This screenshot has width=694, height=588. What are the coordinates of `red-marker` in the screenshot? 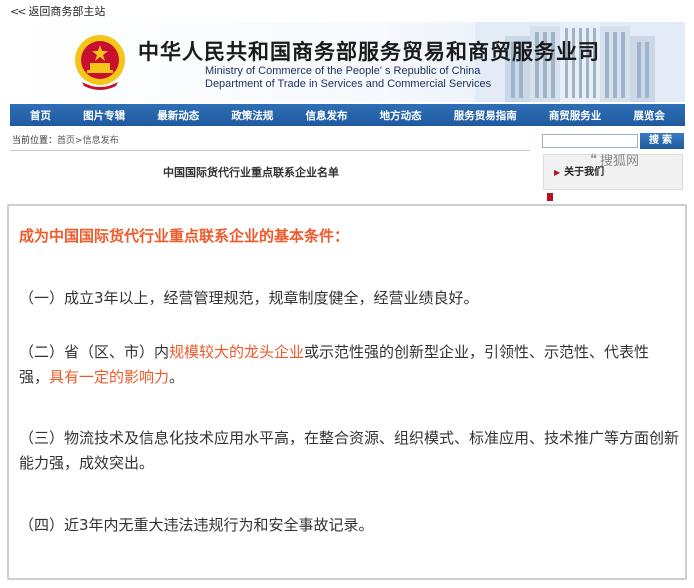 It's located at (550, 197).